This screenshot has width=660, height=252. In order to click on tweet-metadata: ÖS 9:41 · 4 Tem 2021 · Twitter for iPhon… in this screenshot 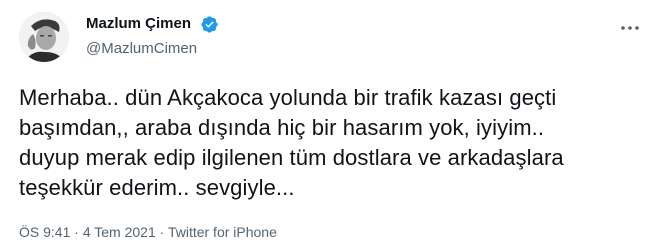, I will do `click(148, 232)`.